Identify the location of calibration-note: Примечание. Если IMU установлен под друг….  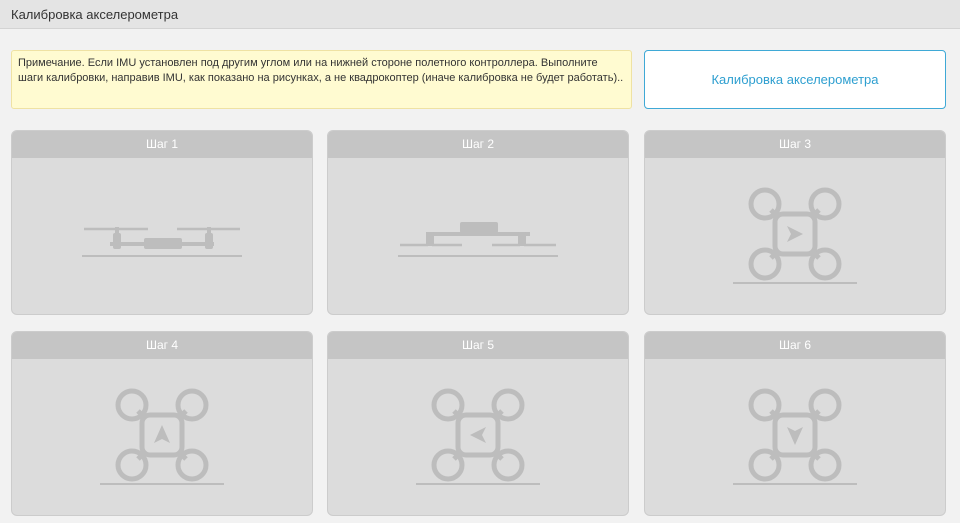
(321, 79).